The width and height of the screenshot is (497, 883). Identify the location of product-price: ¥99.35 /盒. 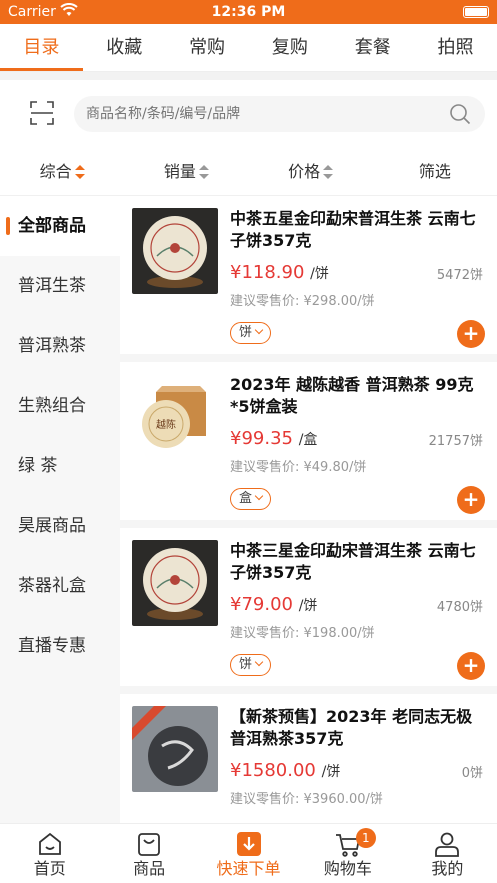
(273, 438).